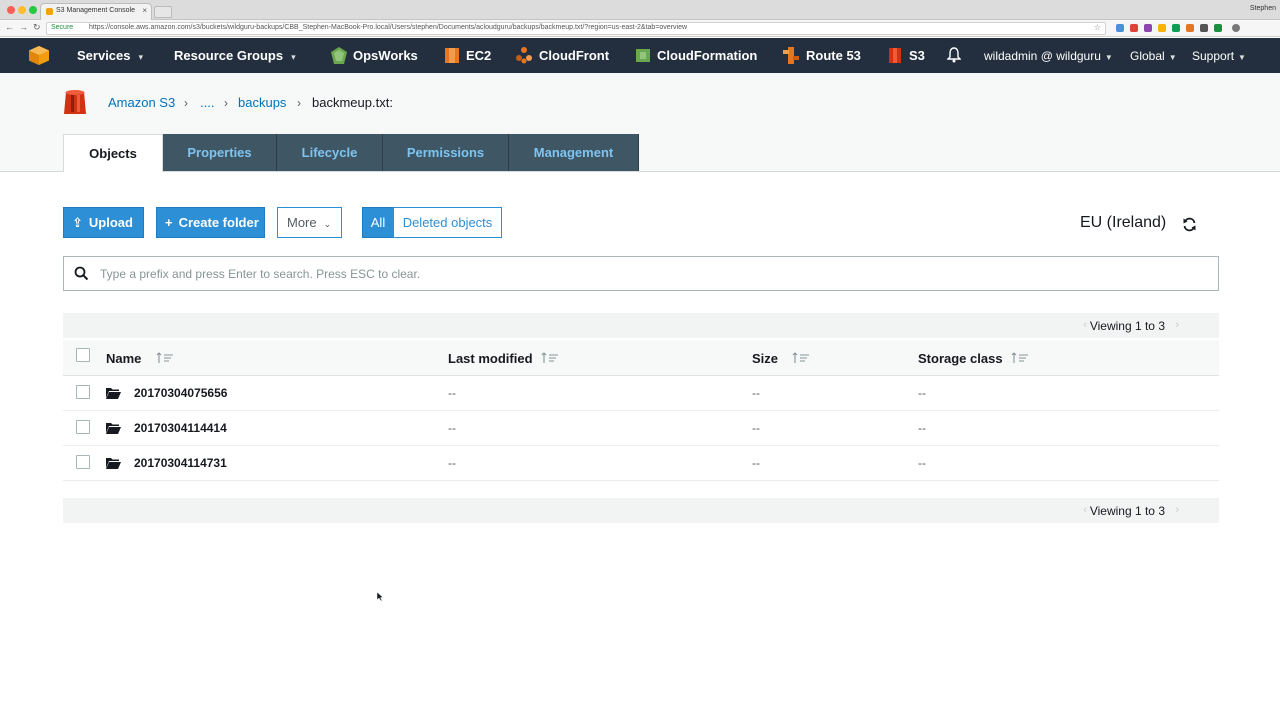 The width and height of the screenshot is (1280, 720). Describe the element at coordinates (309, 222) in the screenshot. I see `more-dropdown-button: More ⌄` at that location.